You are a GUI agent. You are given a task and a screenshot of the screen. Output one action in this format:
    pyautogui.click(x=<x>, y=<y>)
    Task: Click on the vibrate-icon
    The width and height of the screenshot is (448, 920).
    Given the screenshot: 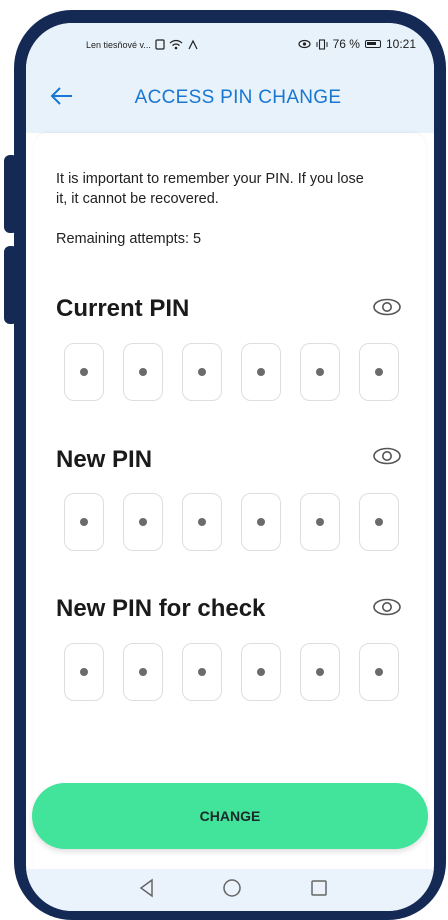 What is the action you would take?
    pyautogui.click(x=322, y=44)
    